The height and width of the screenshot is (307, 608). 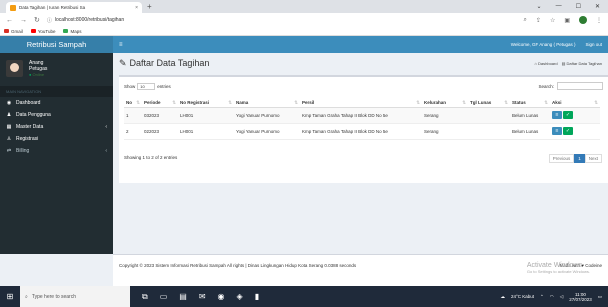 I want to click on browser-actions: ⌕ ⇪ ☆ ▣ ⋮, so click(x=563, y=20).